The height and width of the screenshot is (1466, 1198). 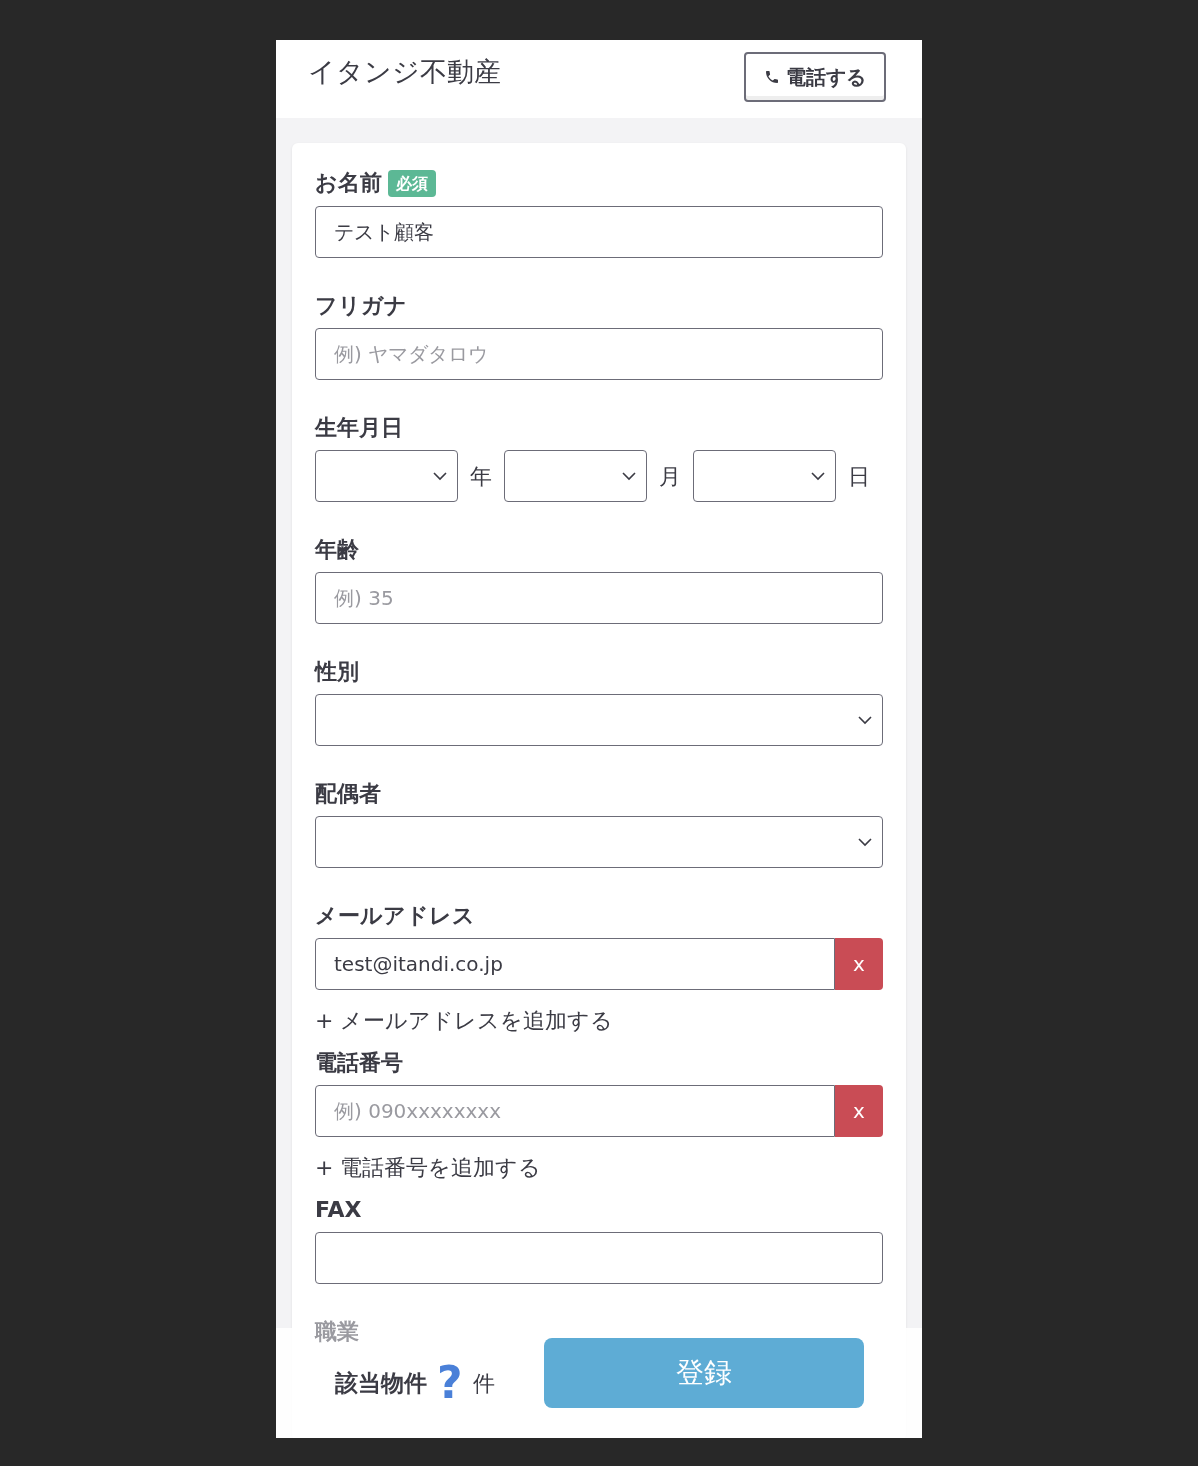 What do you see at coordinates (359, 1062) in the screenshot?
I see `field-label: 電話番号` at bounding box center [359, 1062].